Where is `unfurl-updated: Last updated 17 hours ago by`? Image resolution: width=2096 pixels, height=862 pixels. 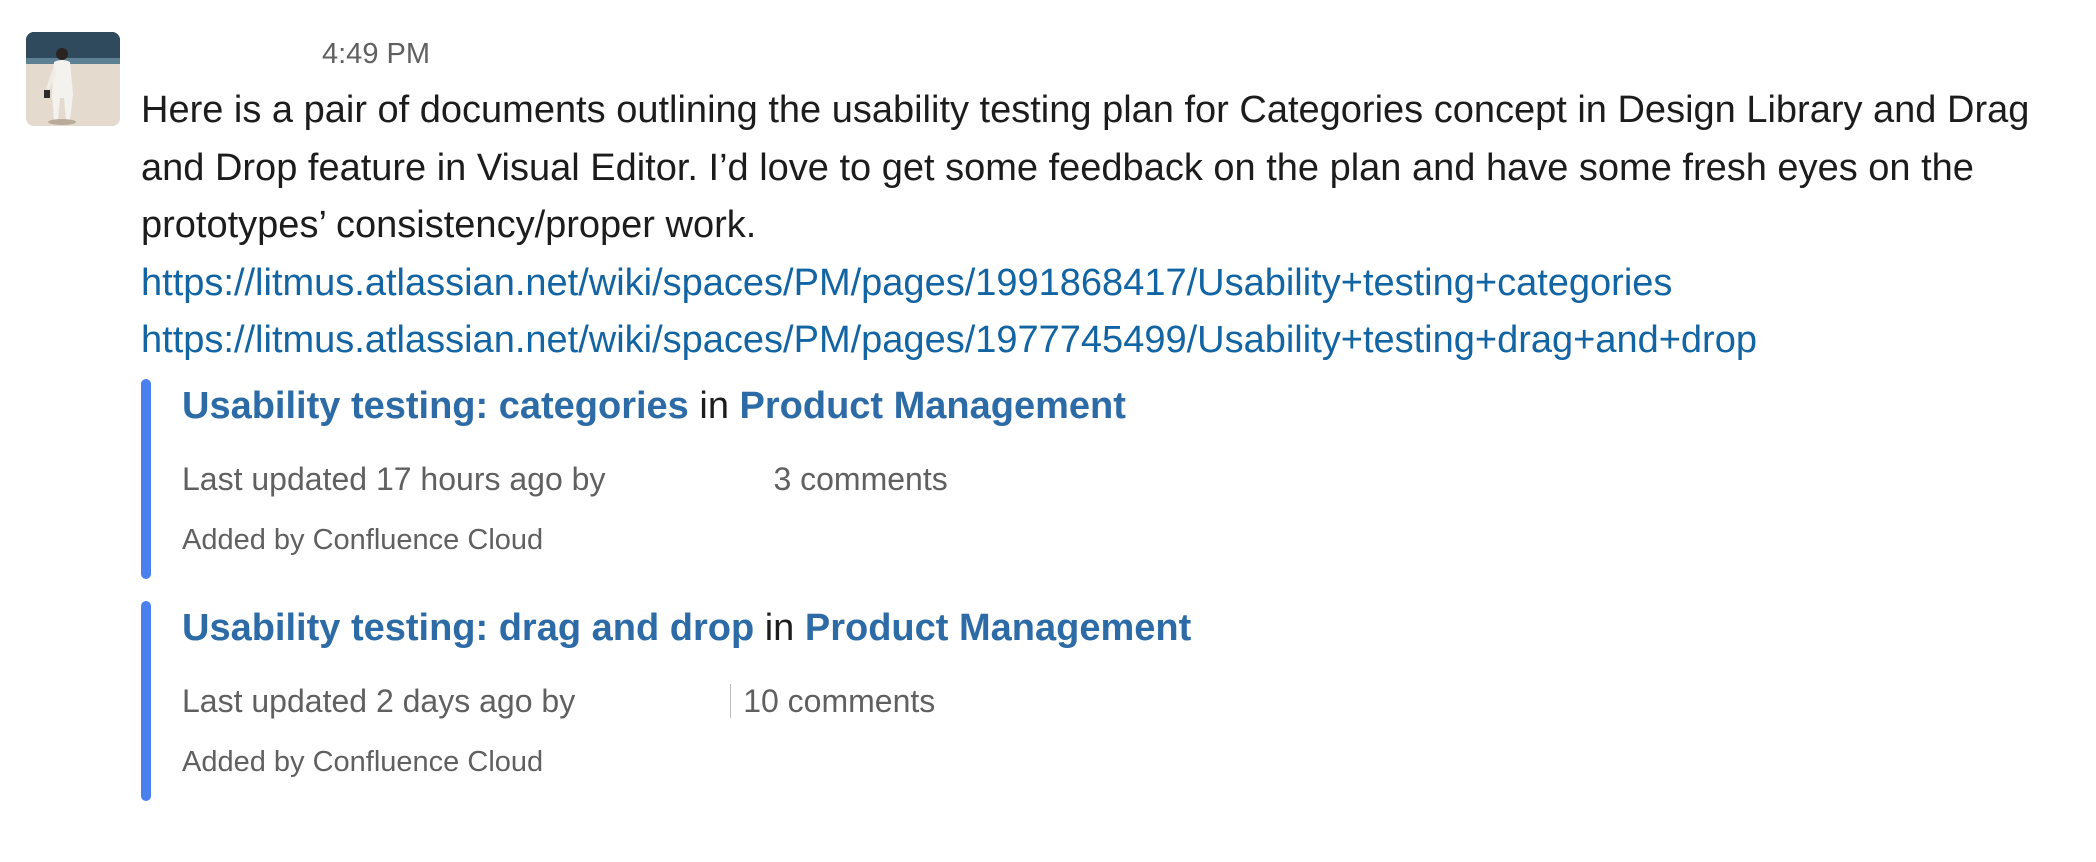
unfurl-updated: Last updated 17 hours ago by is located at coordinates (394, 479).